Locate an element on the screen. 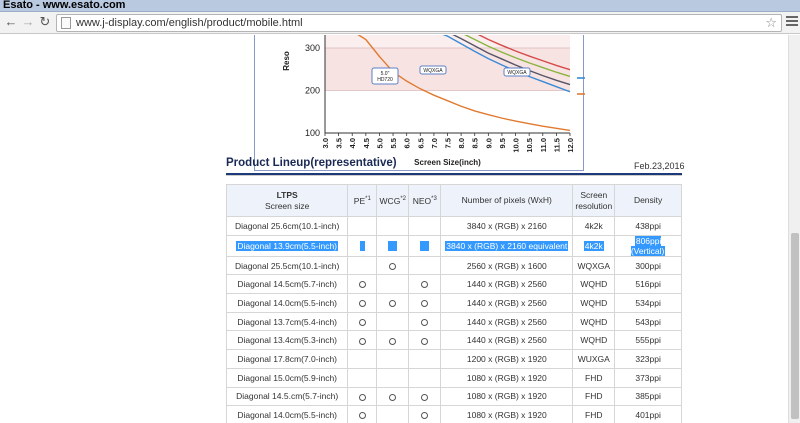  section-divider-shadow is located at coordinates (454, 175).